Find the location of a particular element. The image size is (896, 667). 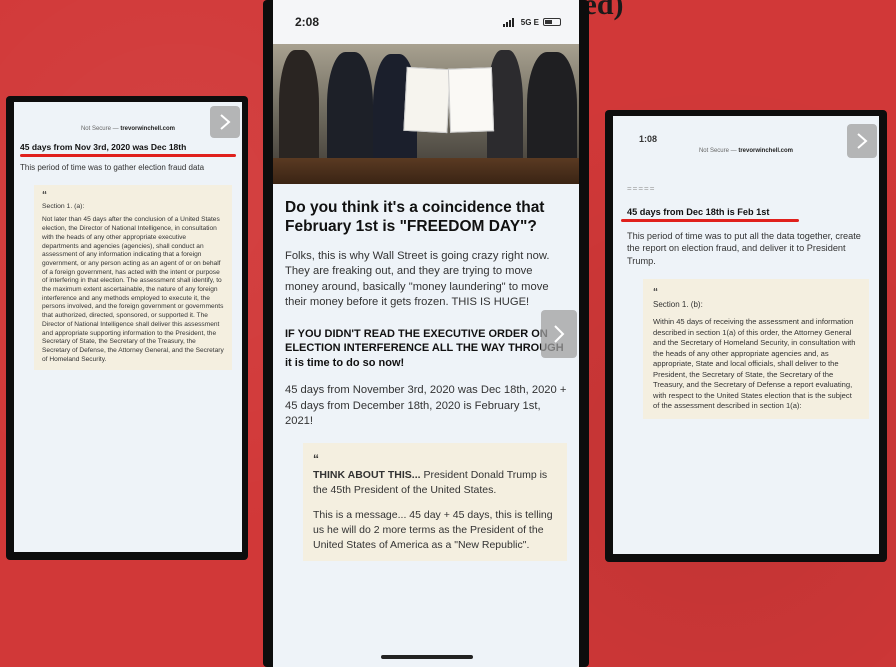

left-url-prefix: Not Secure — is located at coordinates (100, 129).